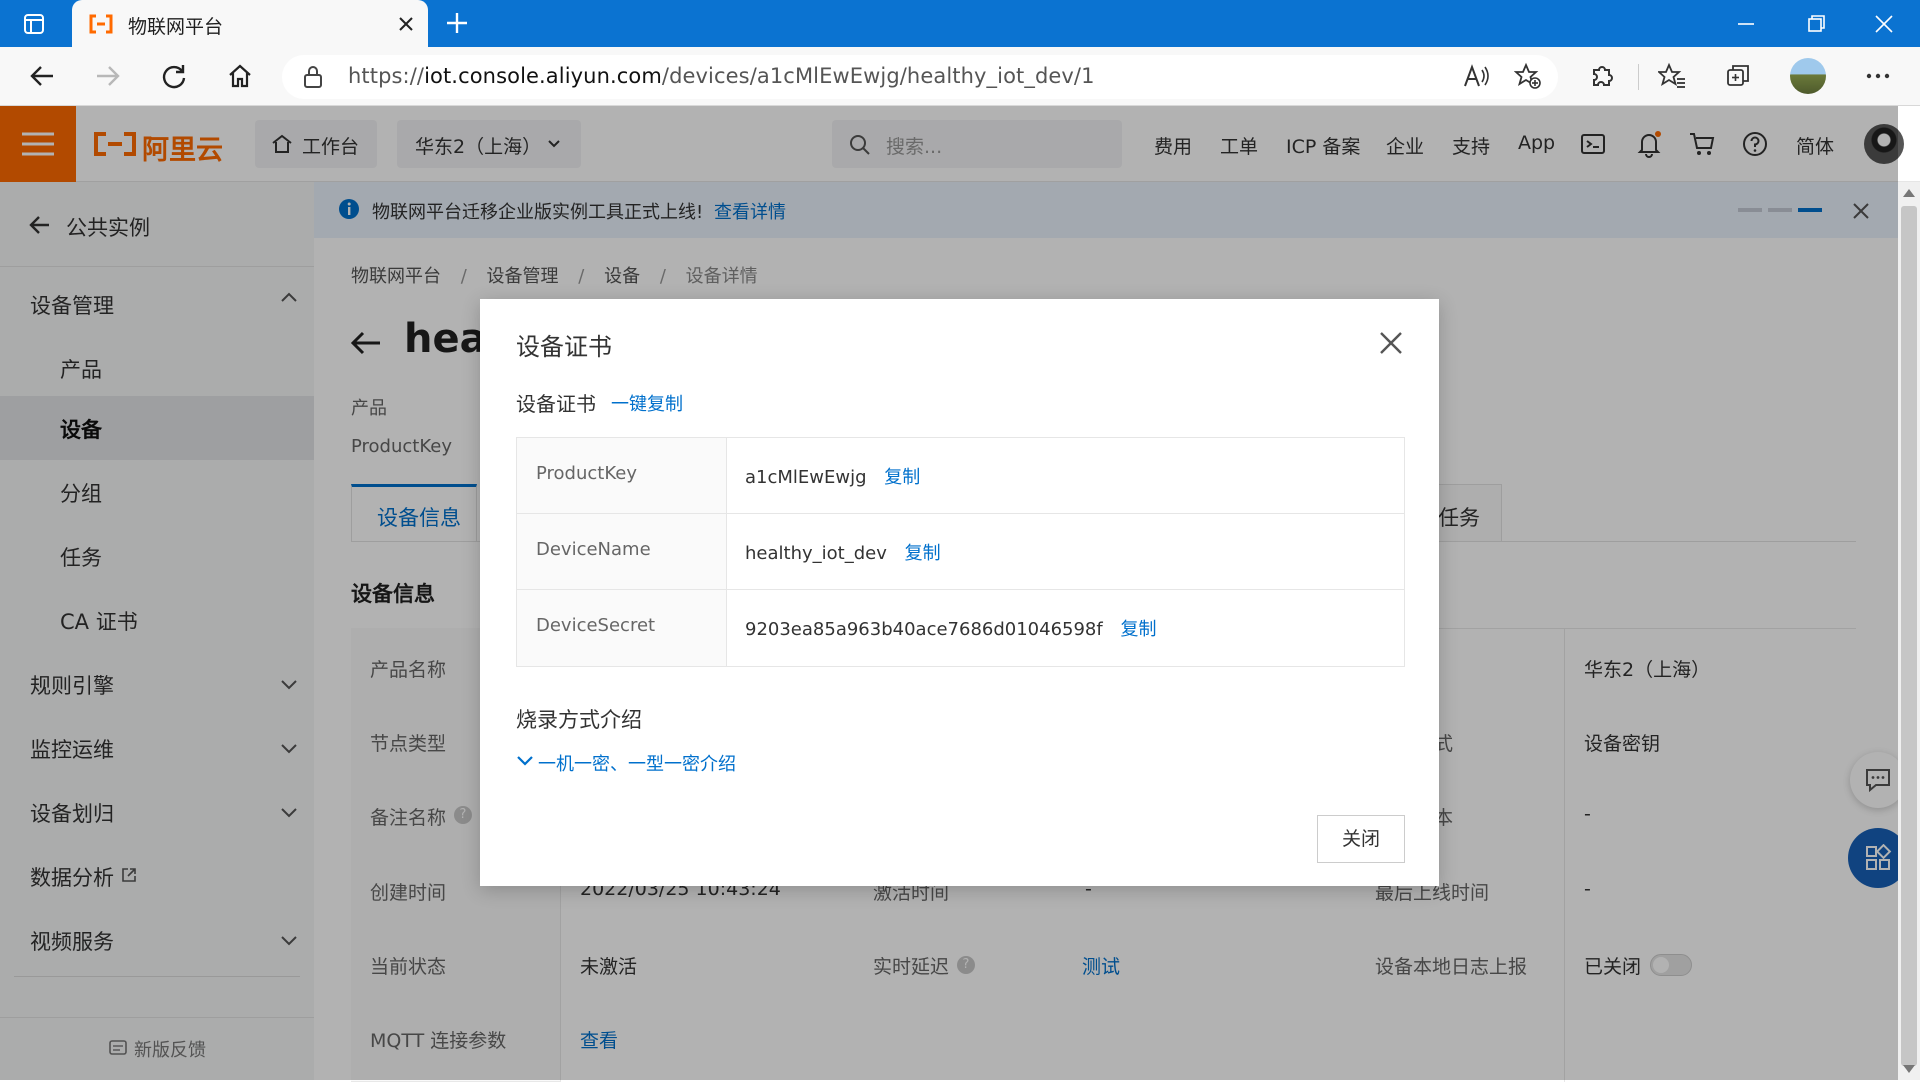  Describe the element at coordinates (1884, 24) in the screenshot. I see `window-close-icon` at that location.